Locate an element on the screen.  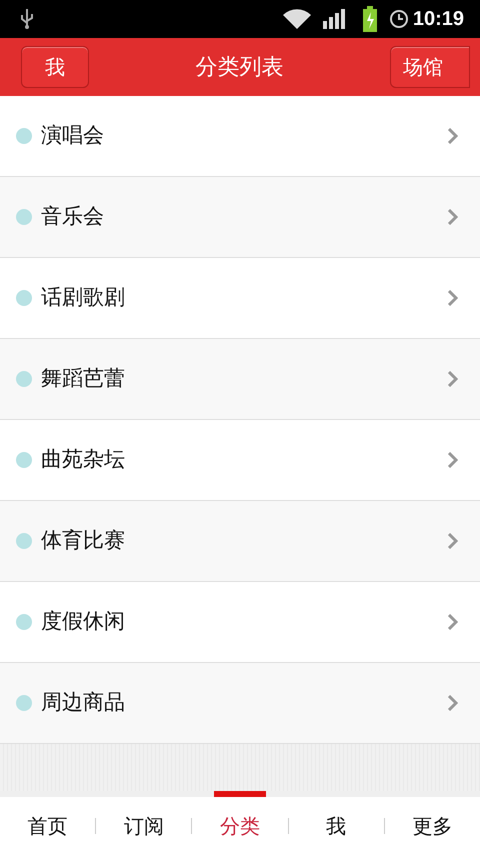
me-button: 我 is located at coordinates (55, 67).